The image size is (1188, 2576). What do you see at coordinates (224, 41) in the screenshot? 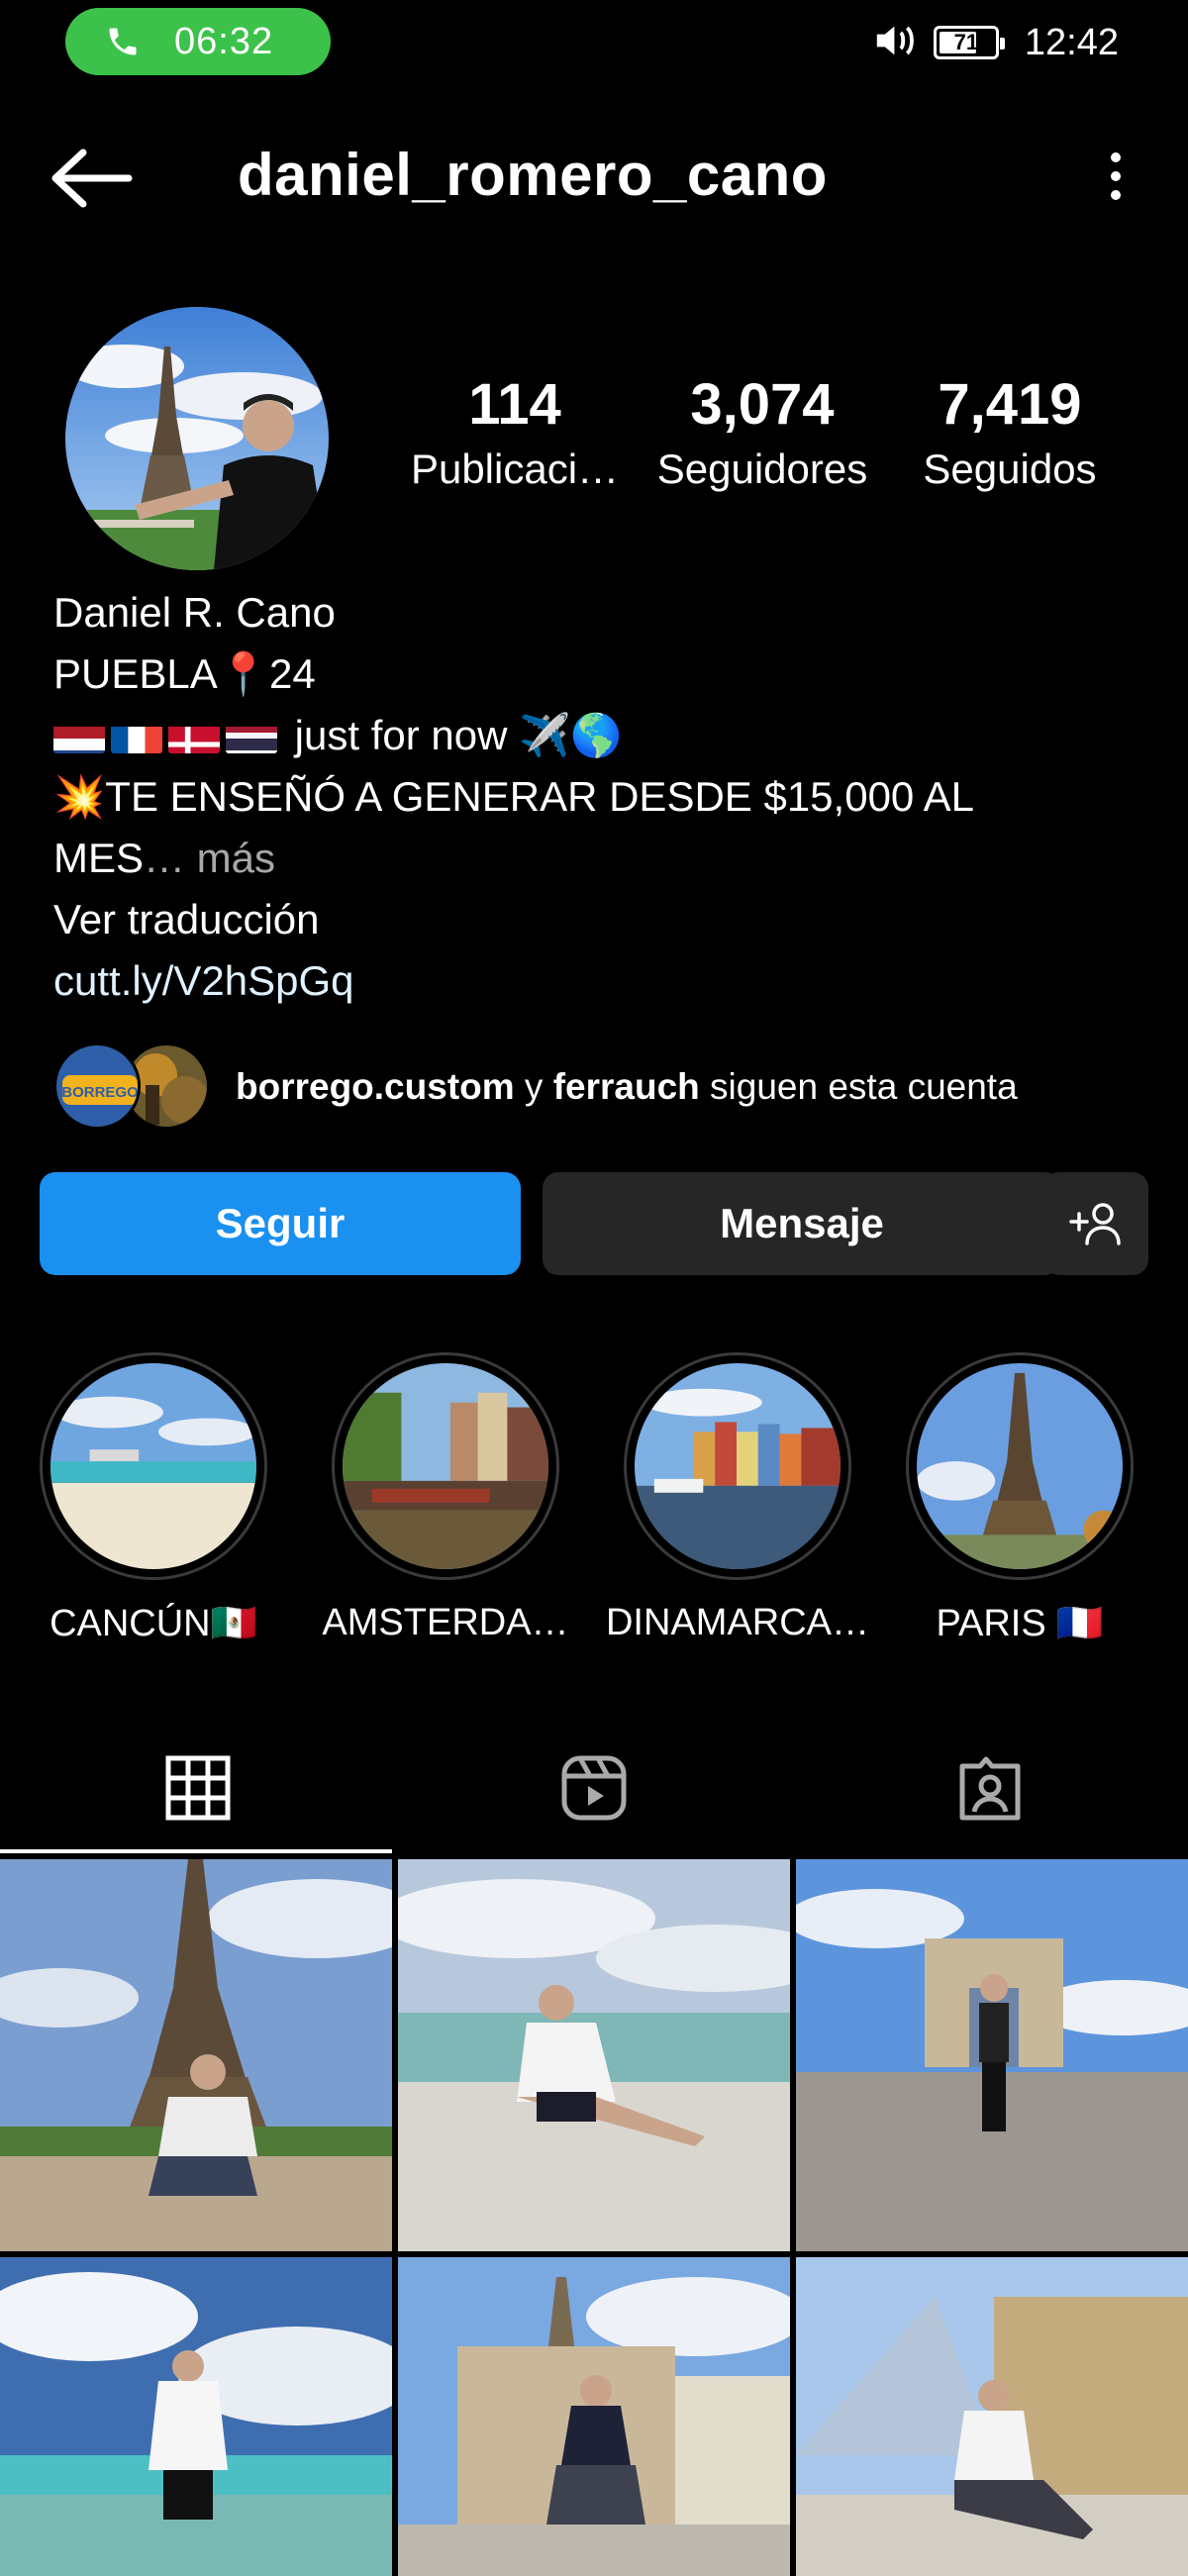
I see `call-duration: 06:32` at bounding box center [224, 41].